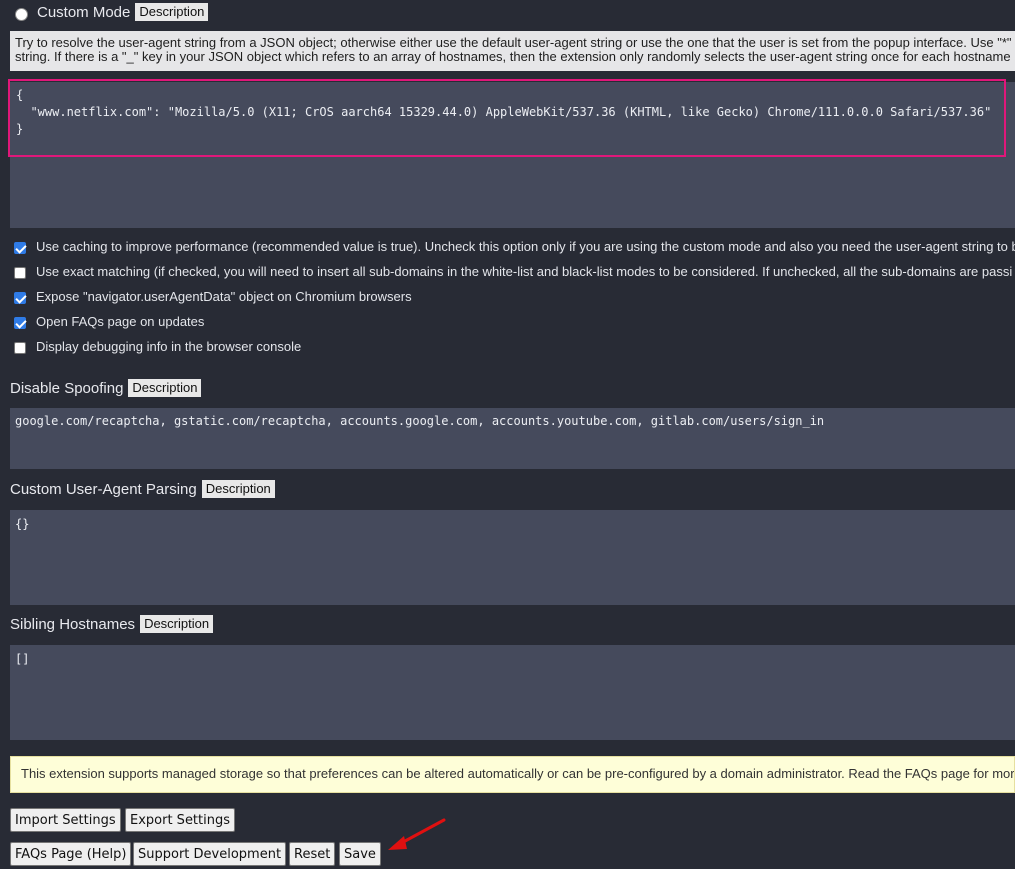 The image size is (1015, 869). What do you see at coordinates (507, 118) in the screenshot?
I see `textarea-focus-outline` at bounding box center [507, 118].